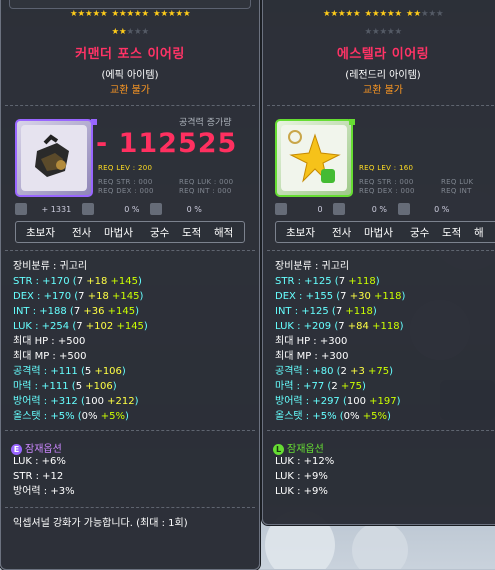 The image size is (495, 570). I want to click on req-str: REQ STR : 000, so click(386, 182).